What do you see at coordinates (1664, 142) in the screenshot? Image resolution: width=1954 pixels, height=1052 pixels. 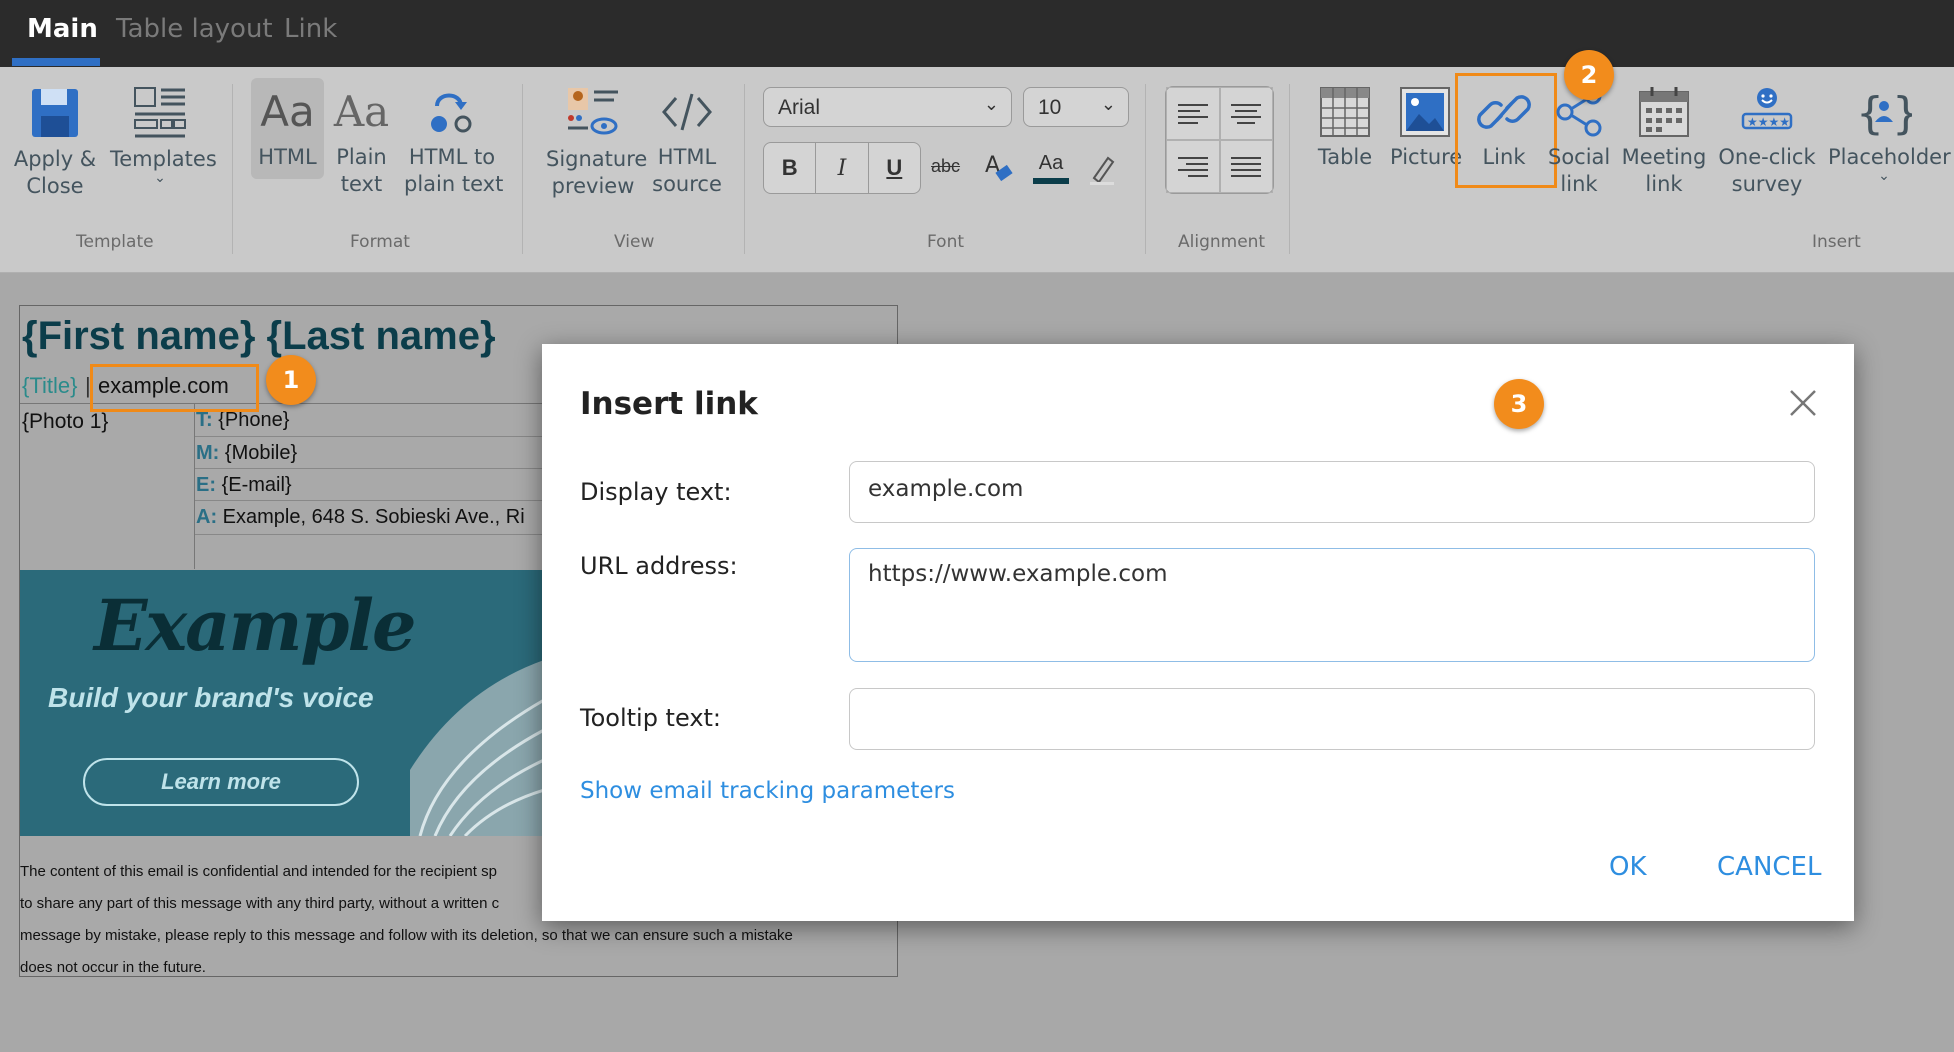 I see `meeting-link-button: Meeting link` at bounding box center [1664, 142].